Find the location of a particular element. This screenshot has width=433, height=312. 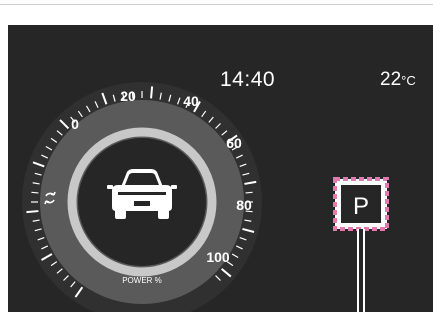

scale-label-0: 0 is located at coordinates (75, 124).